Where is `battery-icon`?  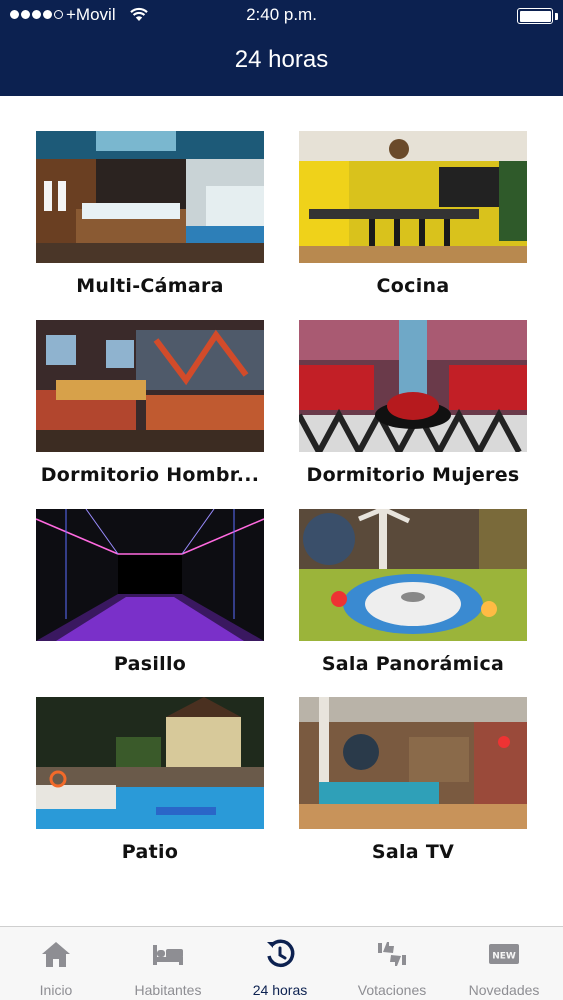 battery-icon is located at coordinates (535, 16).